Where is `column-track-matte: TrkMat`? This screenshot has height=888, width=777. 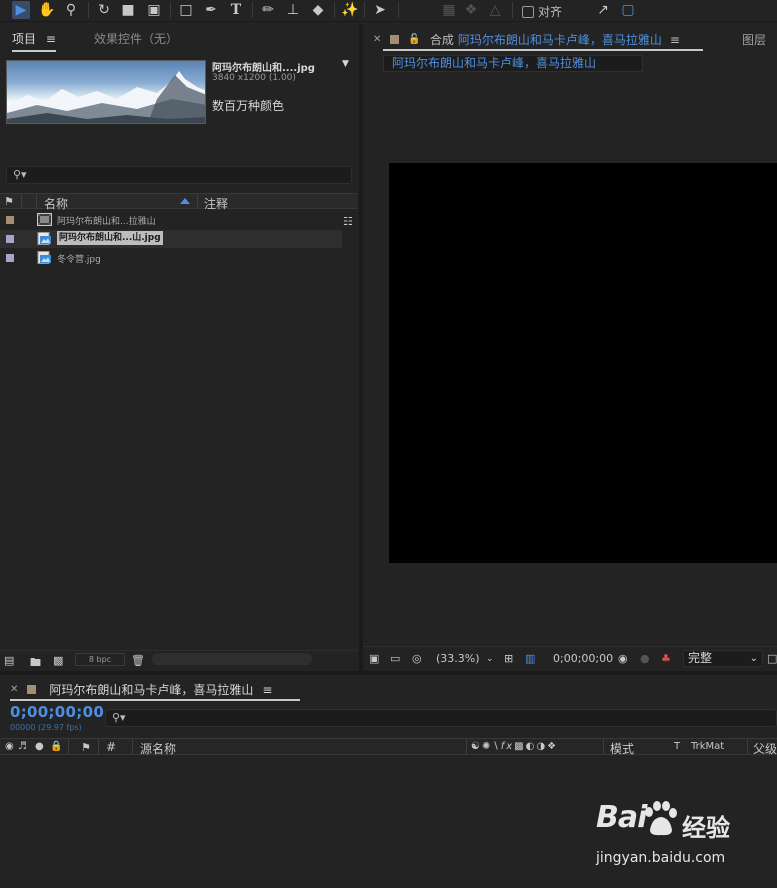 column-track-matte: TrkMat is located at coordinates (707, 746).